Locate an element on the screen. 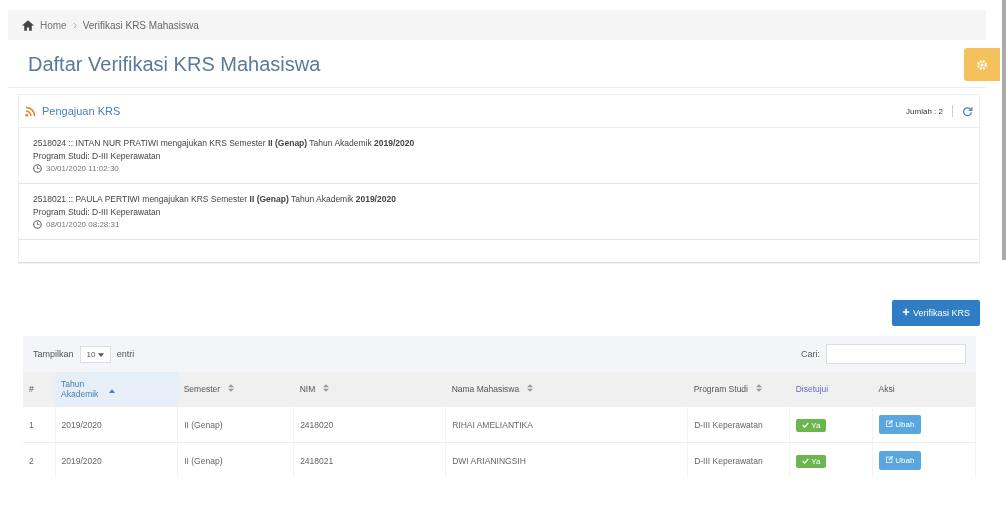 The image size is (1006, 527). timestamp: 30/01/2020 11:02:30 is located at coordinates (82, 168).